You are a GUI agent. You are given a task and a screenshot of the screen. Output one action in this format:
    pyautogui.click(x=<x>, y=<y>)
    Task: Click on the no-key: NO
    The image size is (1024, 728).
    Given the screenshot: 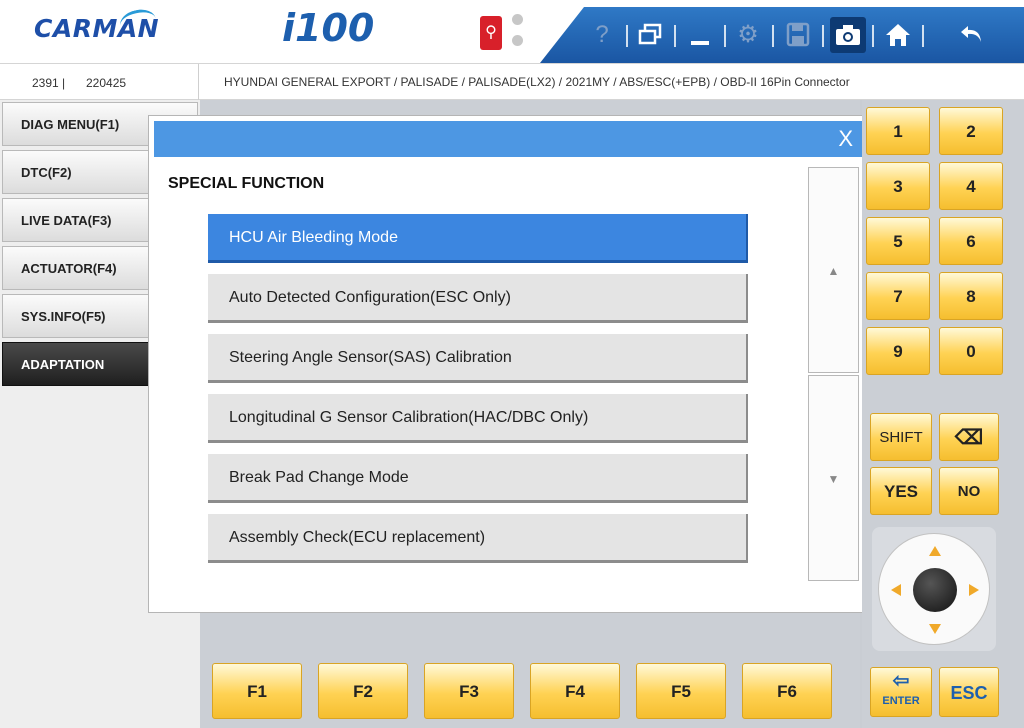 What is the action you would take?
    pyautogui.click(x=969, y=491)
    